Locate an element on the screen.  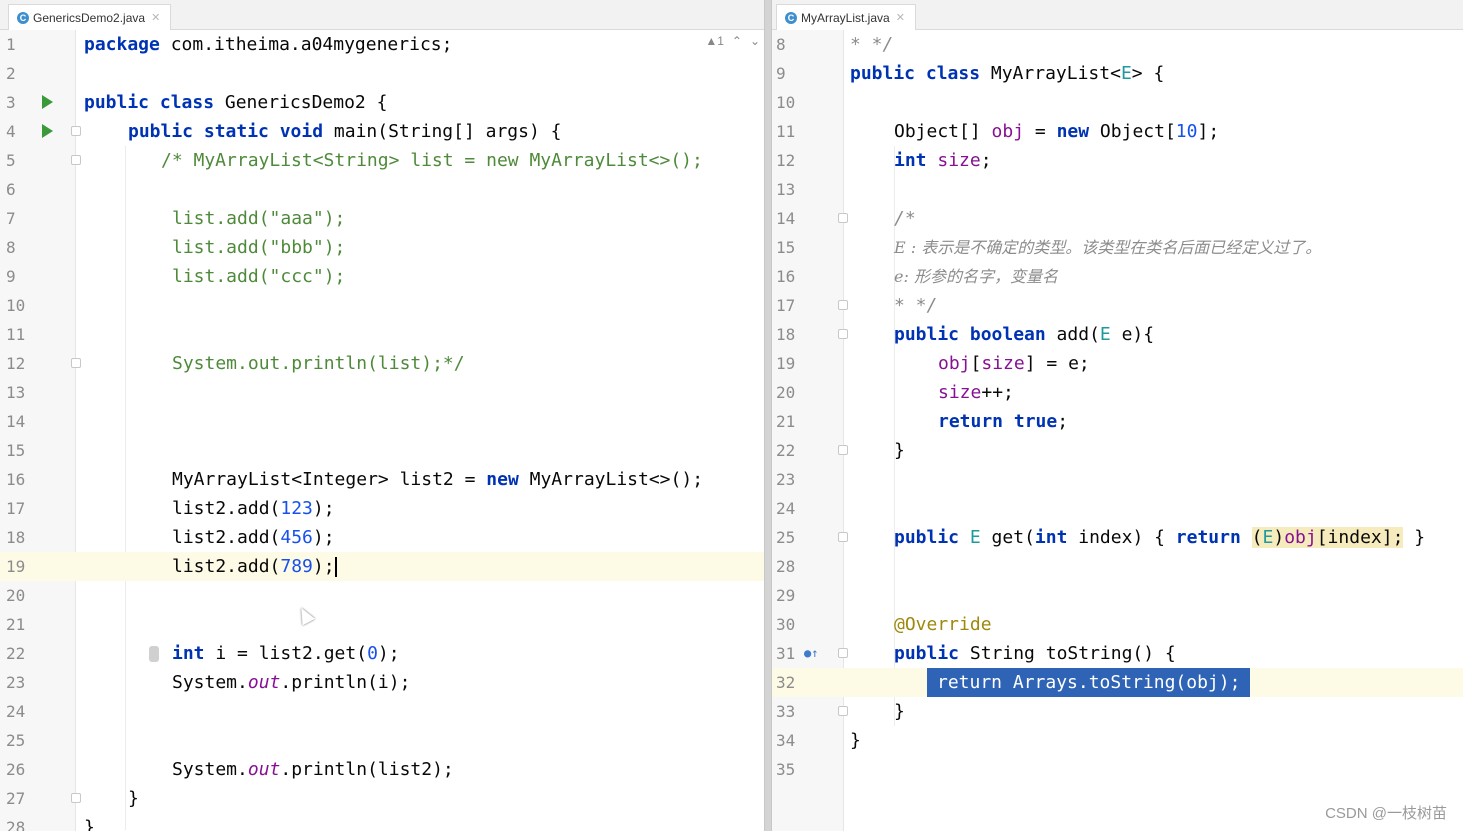
code-line: 23 System.out.println(i); is located at coordinates (382, 682).